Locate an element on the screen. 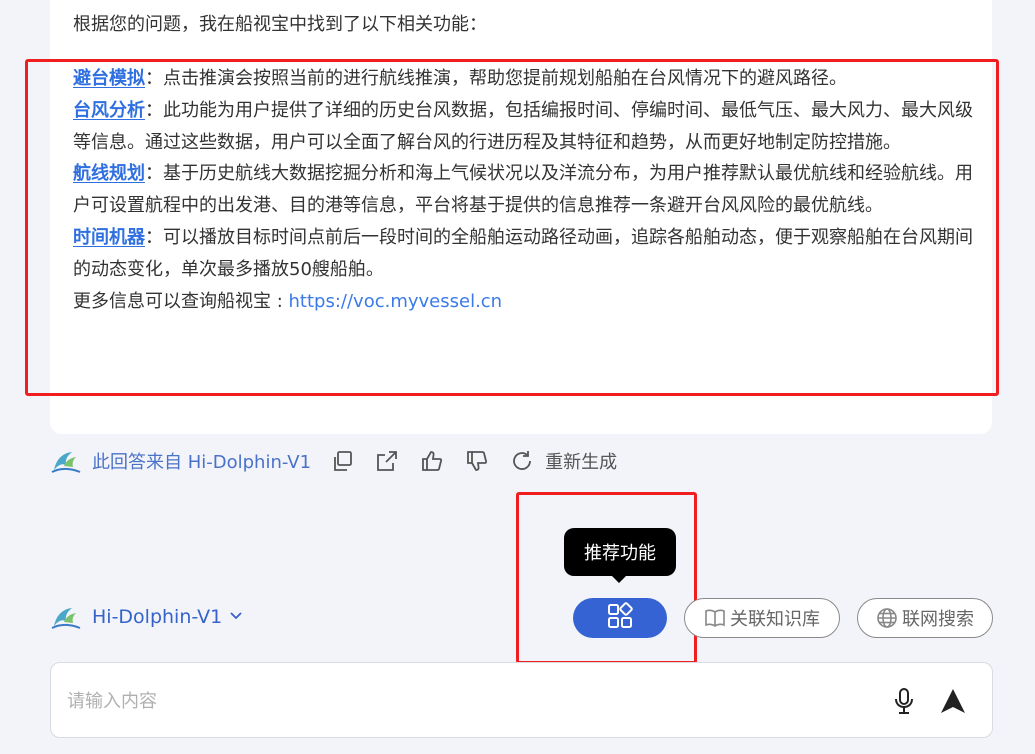 Image resolution: width=1035 pixels, height=754 pixels. microphone-icon is located at coordinates (904, 701).